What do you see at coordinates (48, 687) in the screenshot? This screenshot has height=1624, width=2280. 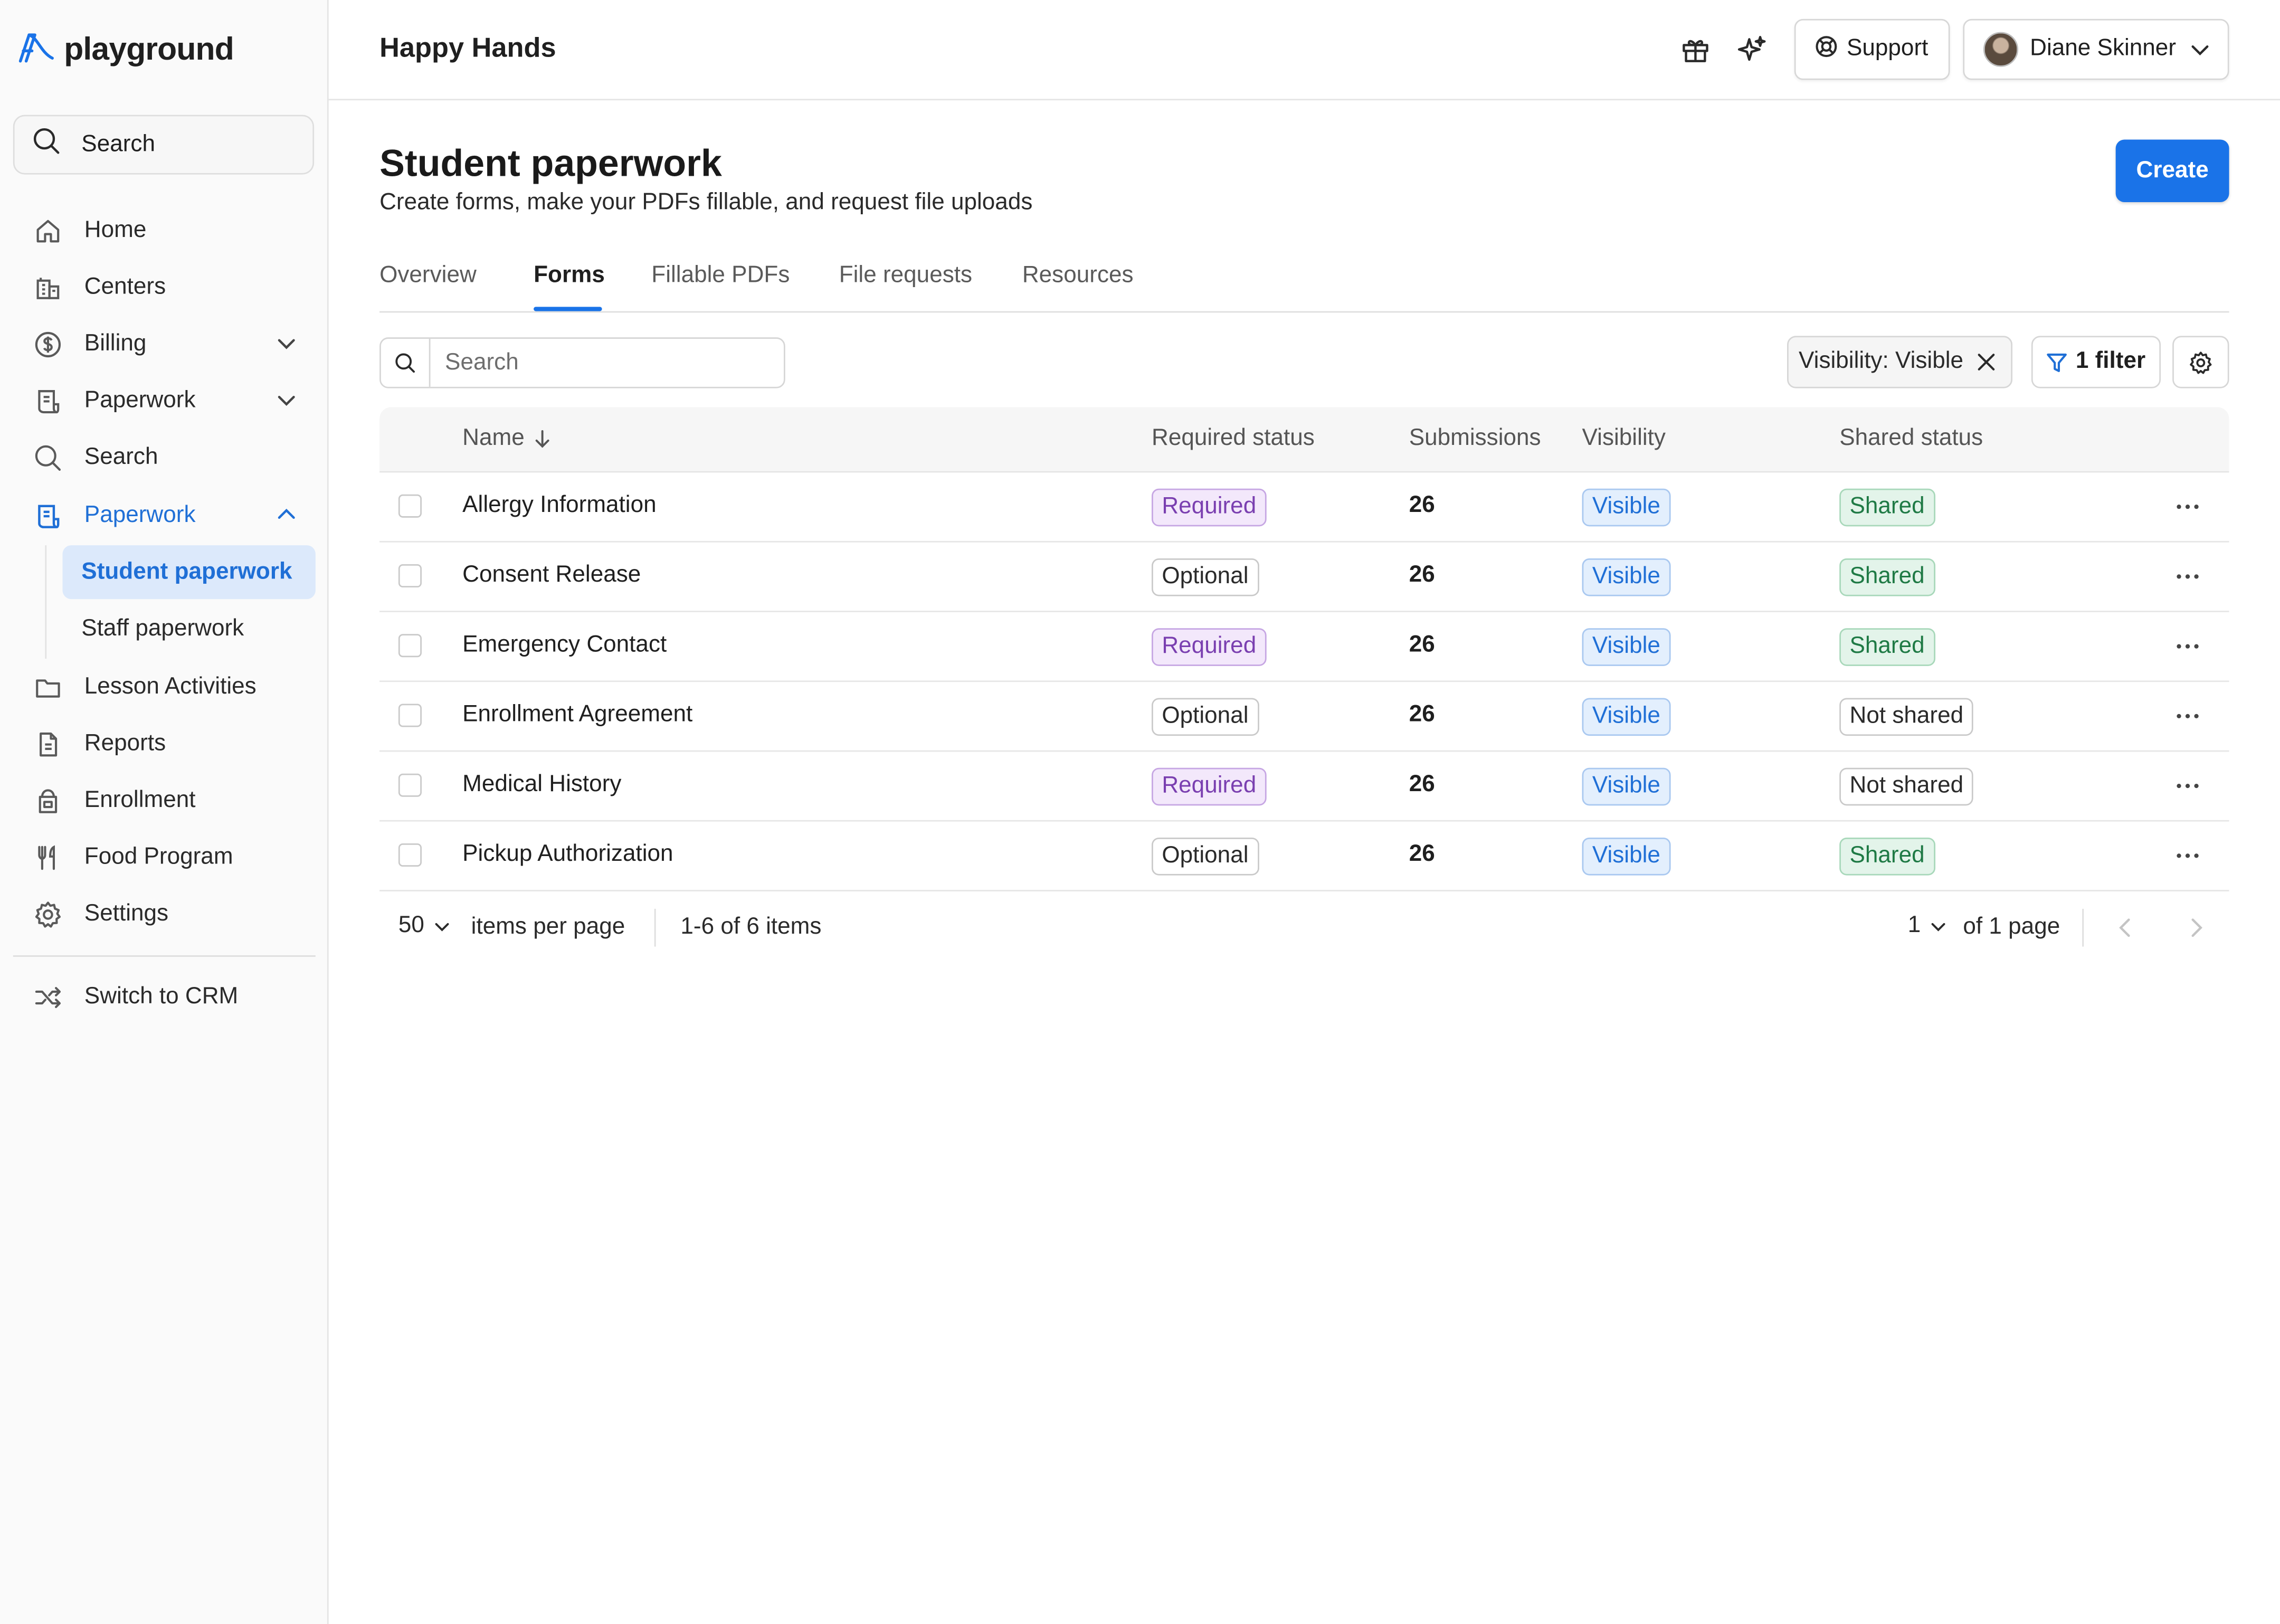 I see `folder-icon` at bounding box center [48, 687].